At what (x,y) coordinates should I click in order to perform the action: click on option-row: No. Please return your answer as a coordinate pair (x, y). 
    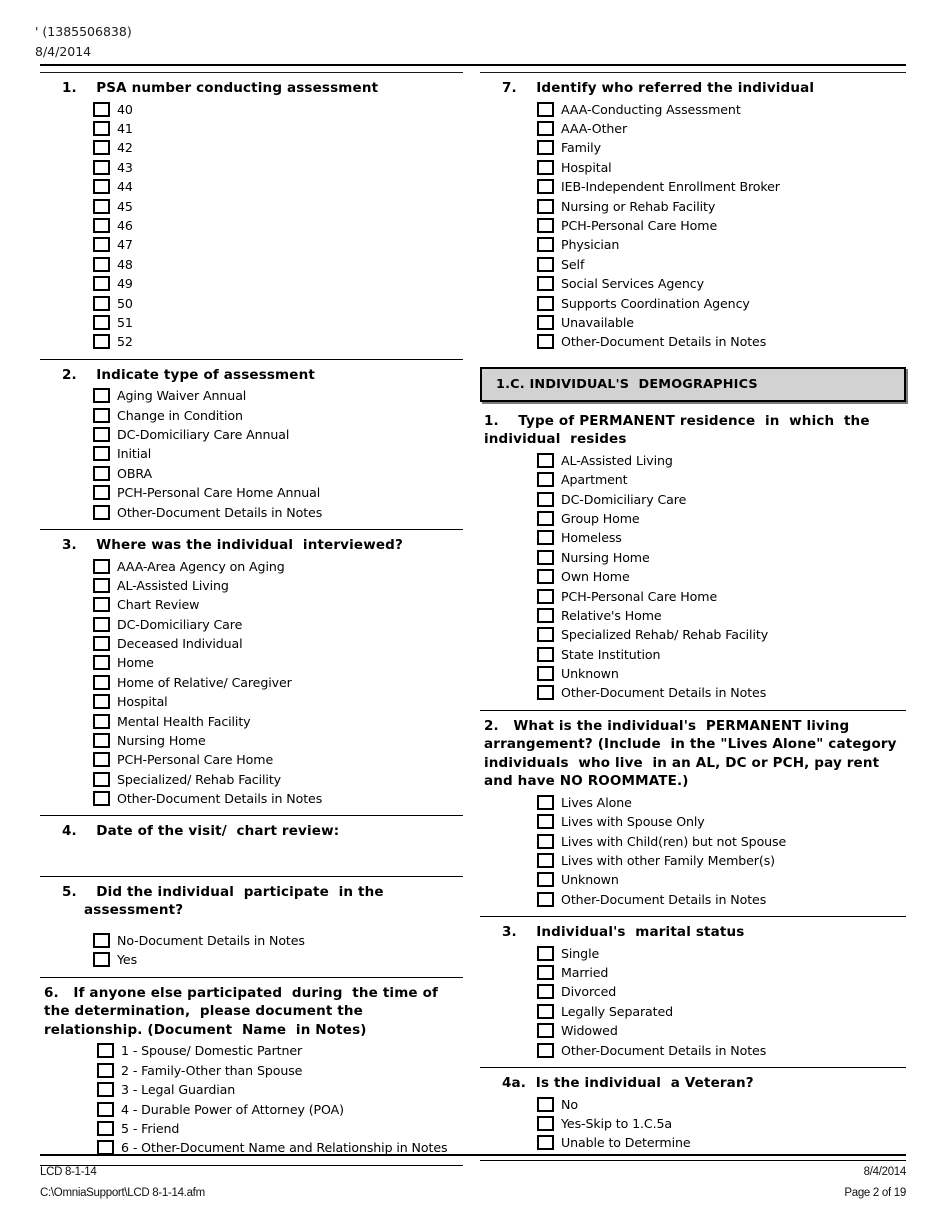
    Looking at the image, I should click on (721, 1103).